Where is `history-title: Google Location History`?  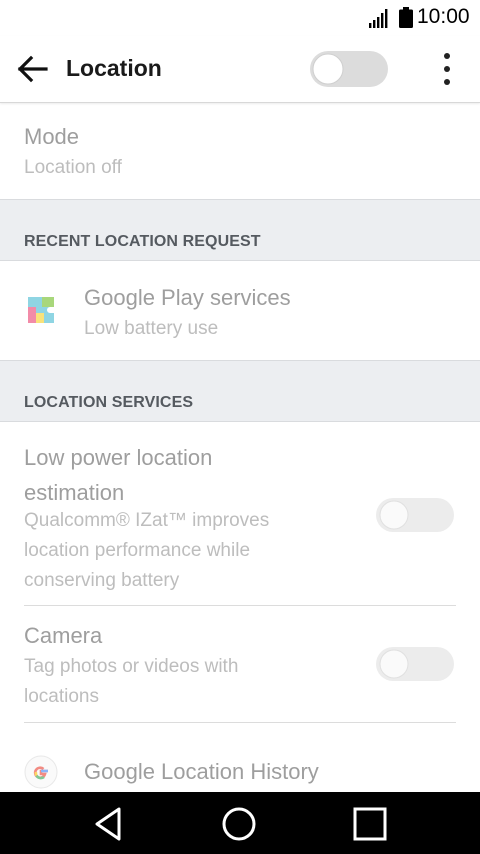
history-title: Google Location History is located at coordinates (201, 771).